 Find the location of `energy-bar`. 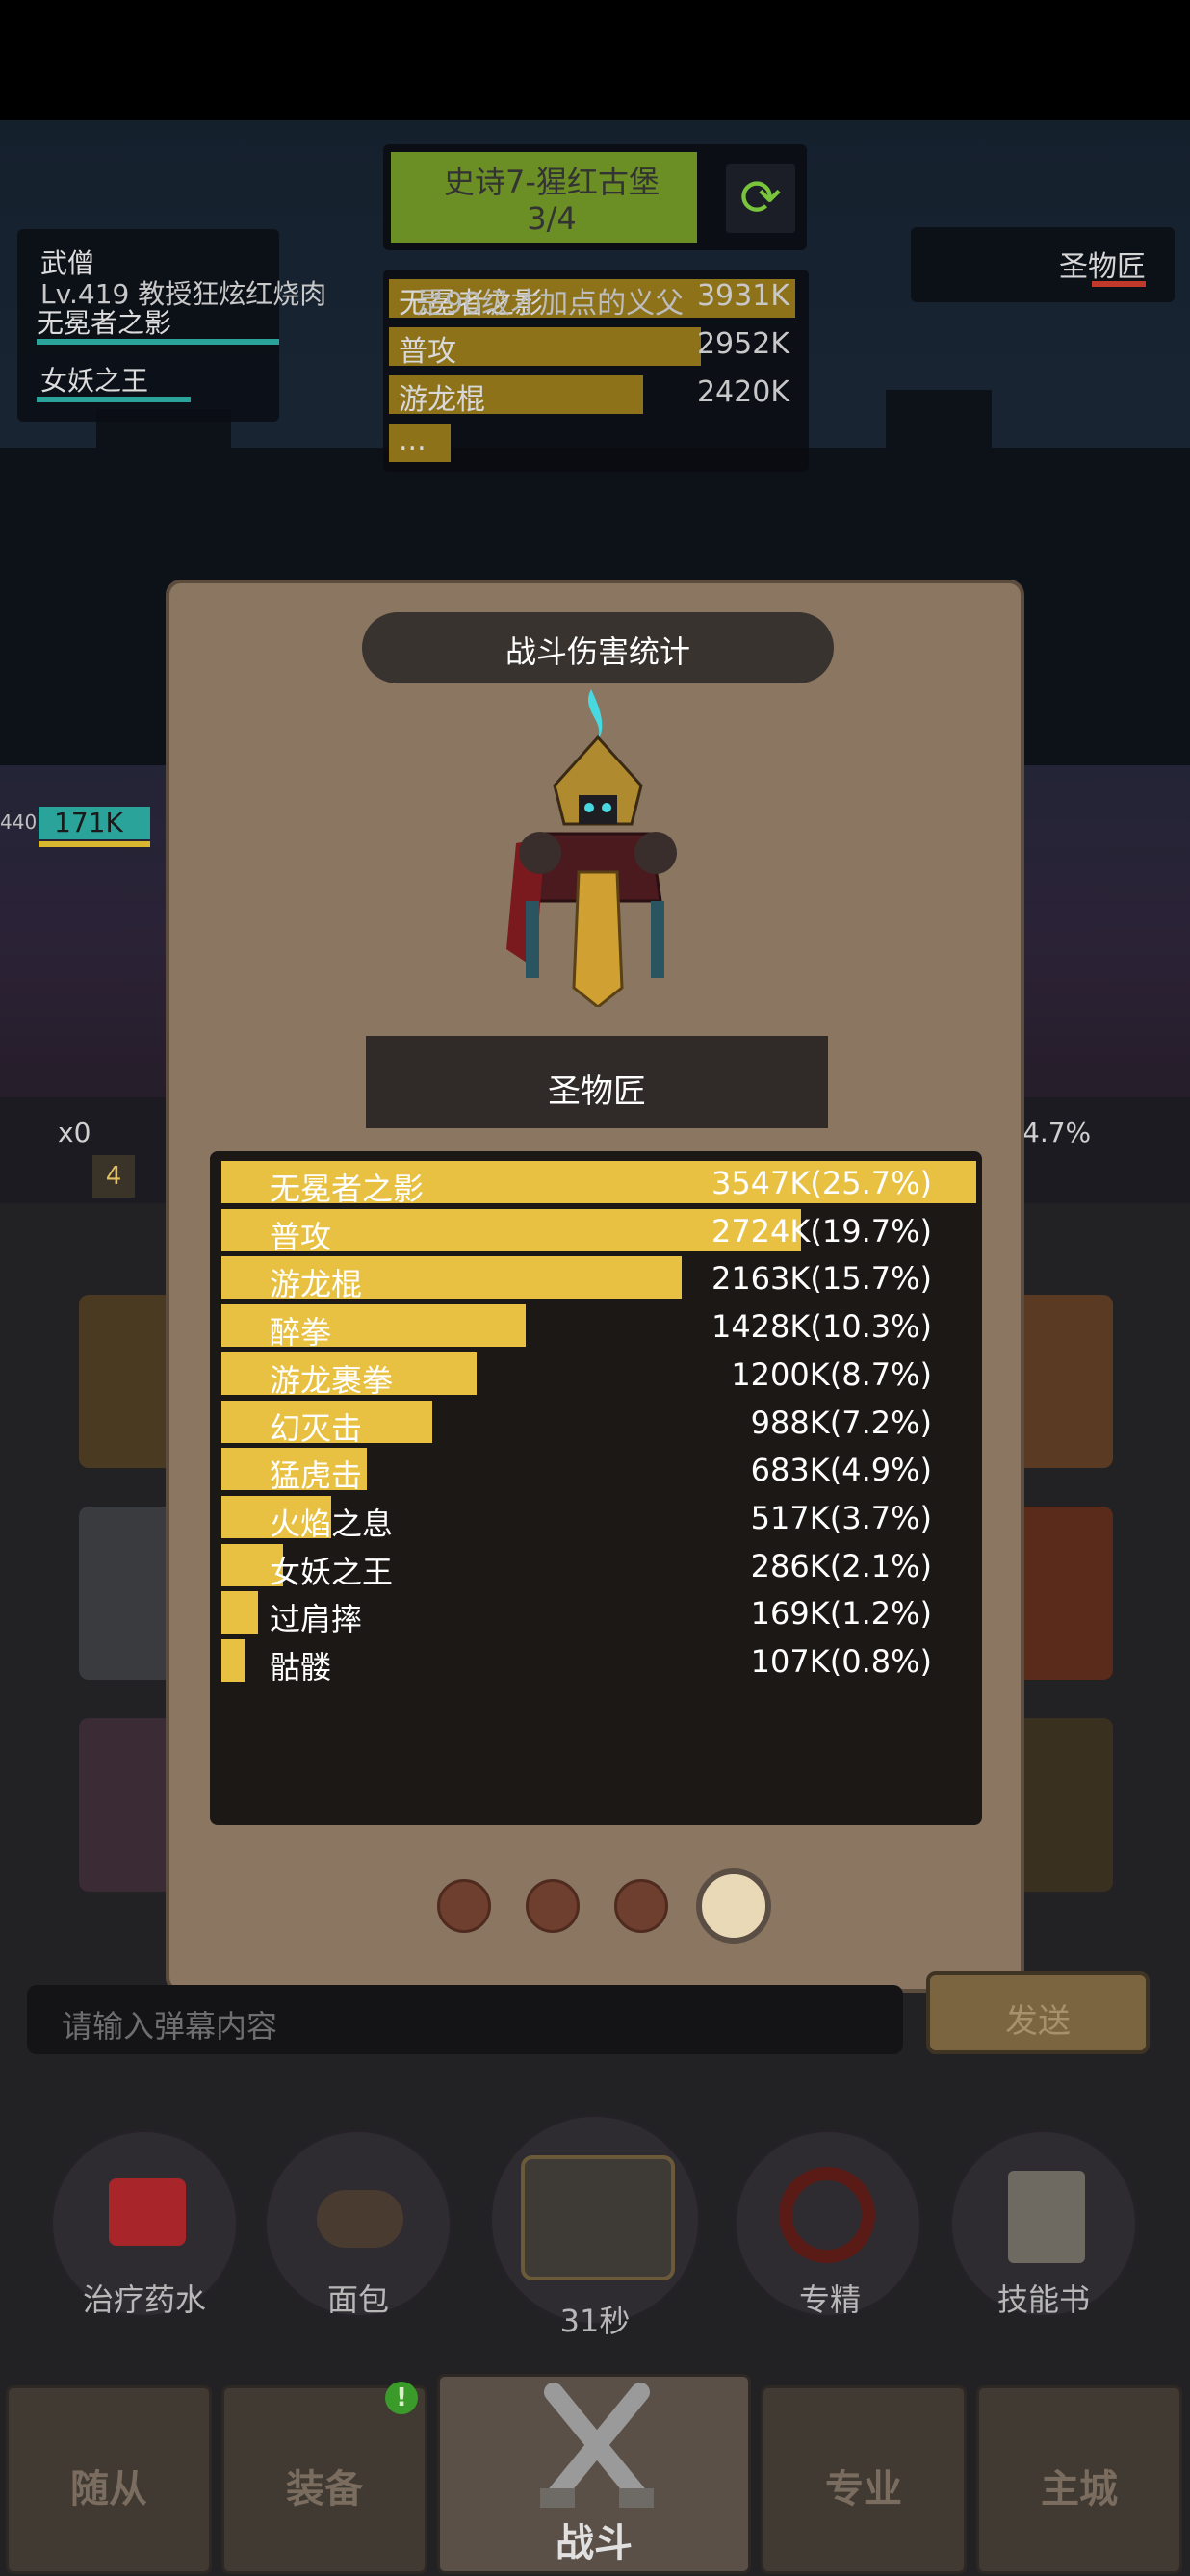

energy-bar is located at coordinates (95, 844).